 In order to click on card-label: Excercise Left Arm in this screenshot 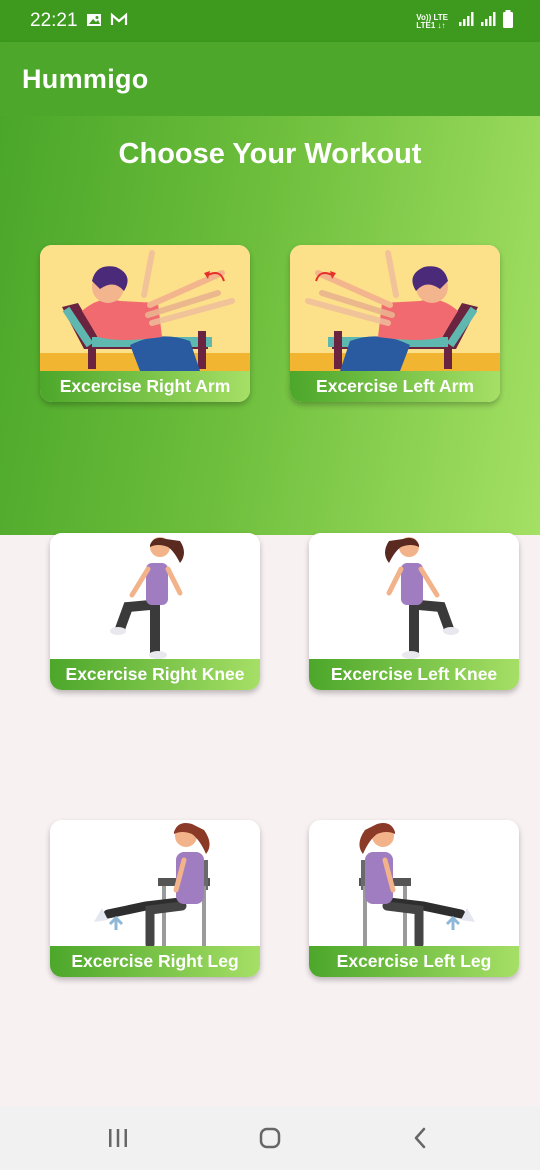, I will do `click(395, 386)`.